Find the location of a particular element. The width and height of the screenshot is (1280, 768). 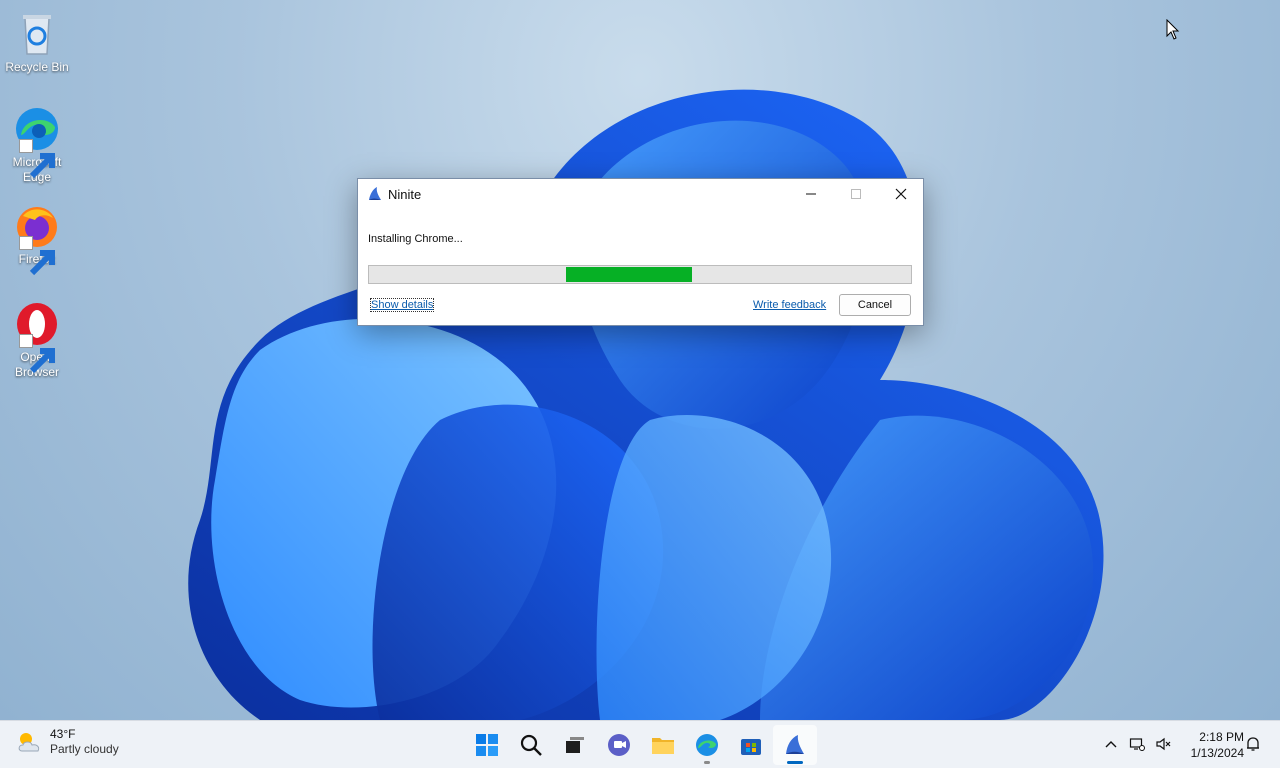

notification-bell-icon is located at coordinates (1253, 744).